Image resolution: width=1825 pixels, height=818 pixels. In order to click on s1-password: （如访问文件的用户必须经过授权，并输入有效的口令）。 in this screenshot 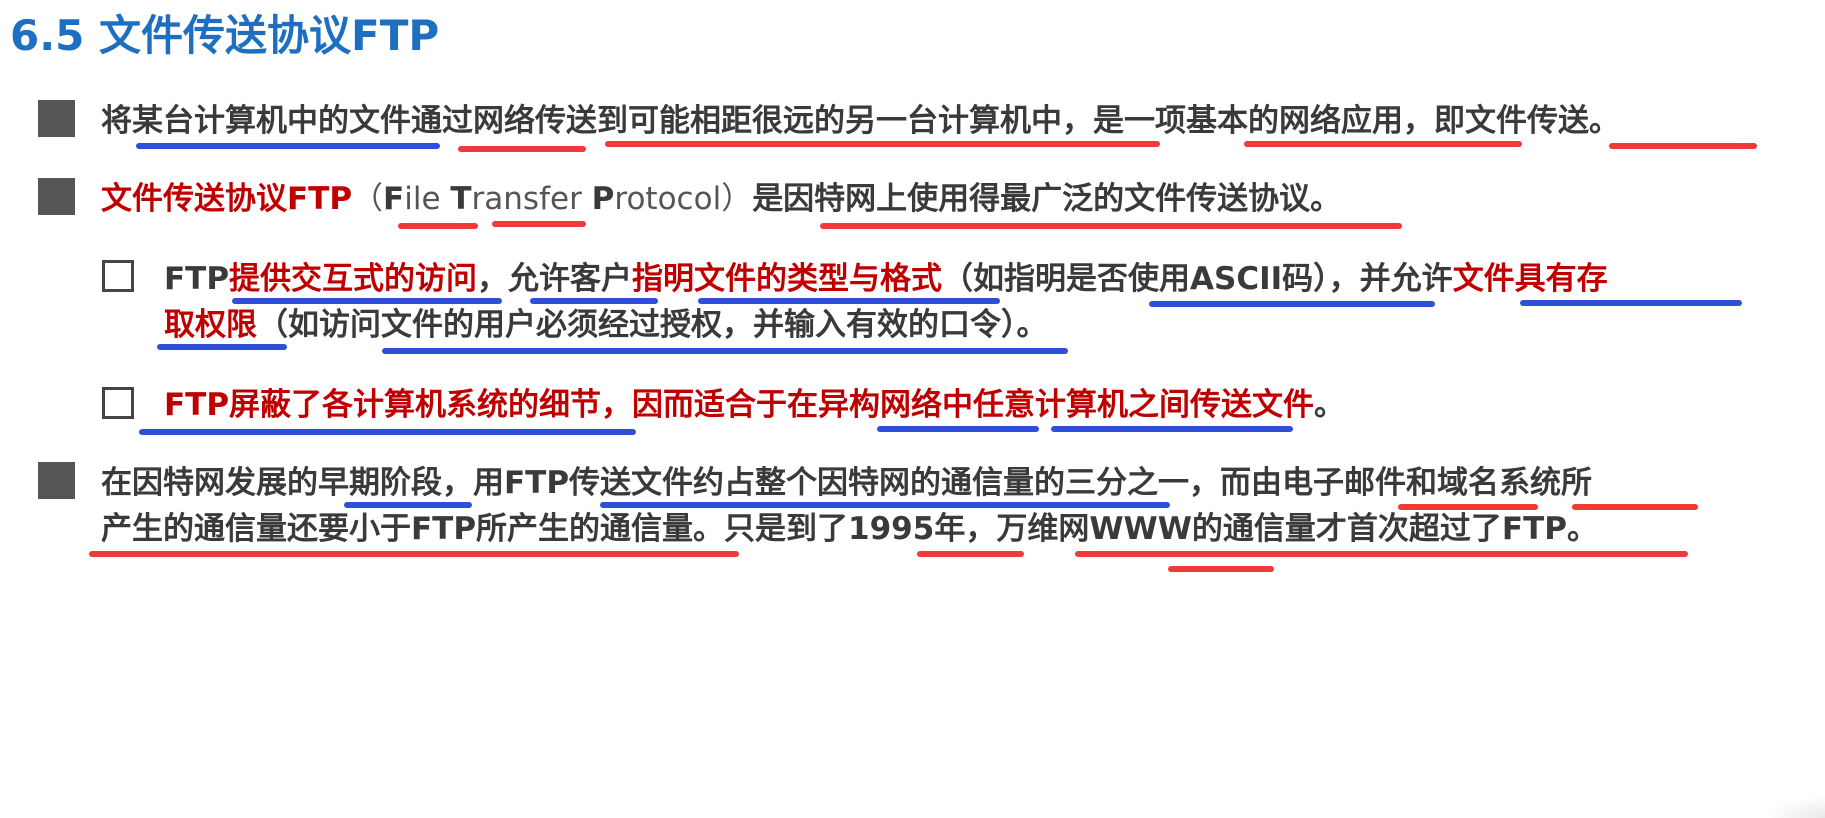, I will do `click(652, 325)`.